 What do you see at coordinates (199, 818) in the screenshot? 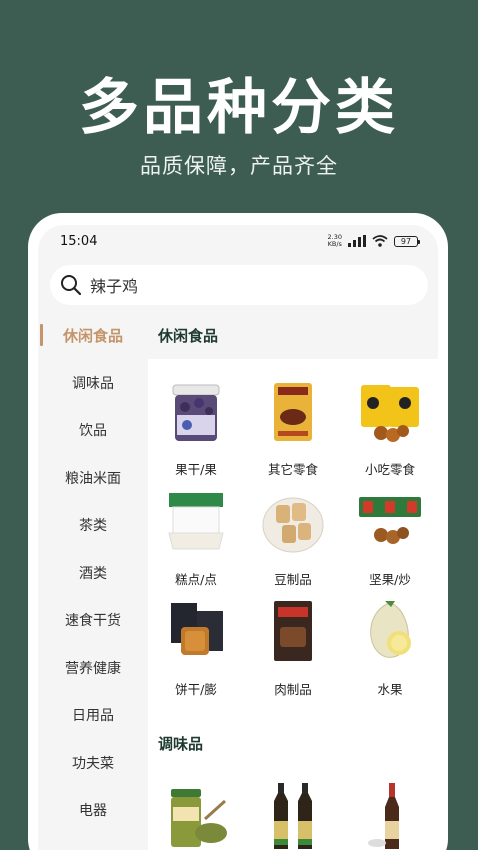
I see `pepper-jar-icon` at bounding box center [199, 818].